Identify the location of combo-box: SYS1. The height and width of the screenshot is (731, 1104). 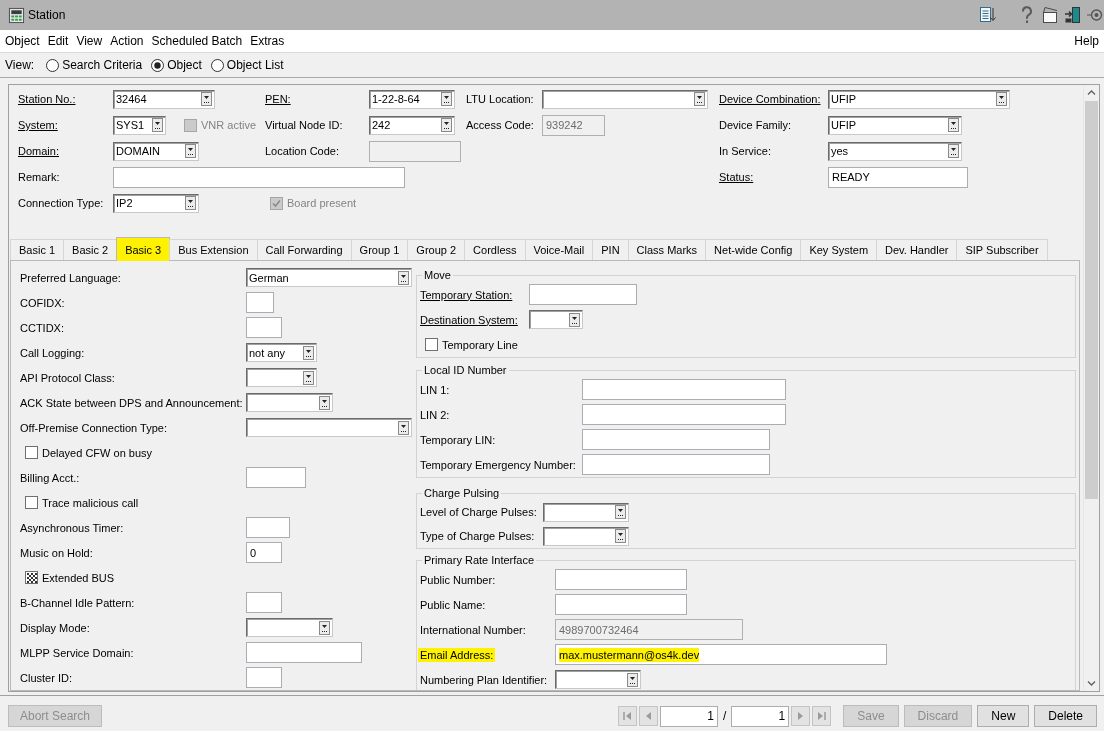
(139, 125).